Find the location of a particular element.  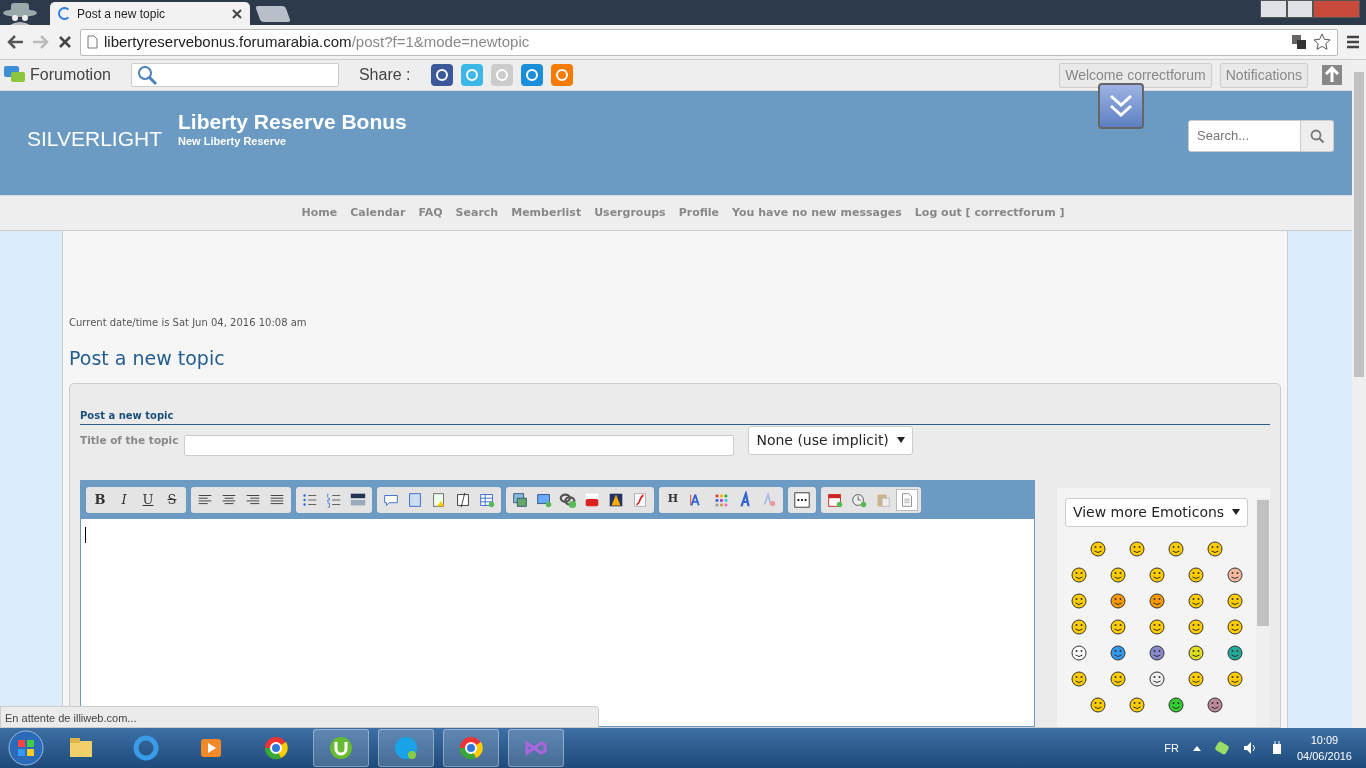

back-icon is located at coordinates (15, 42).